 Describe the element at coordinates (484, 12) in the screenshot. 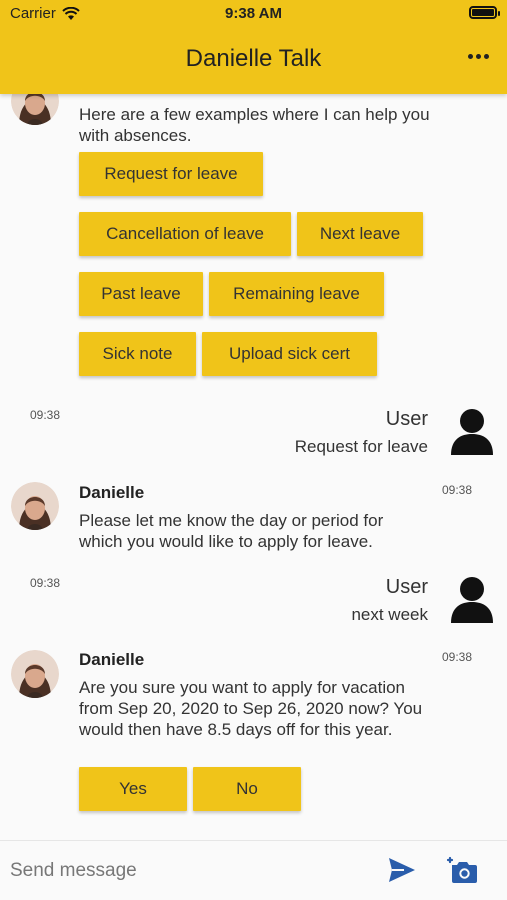

I see `battery-icon` at that location.